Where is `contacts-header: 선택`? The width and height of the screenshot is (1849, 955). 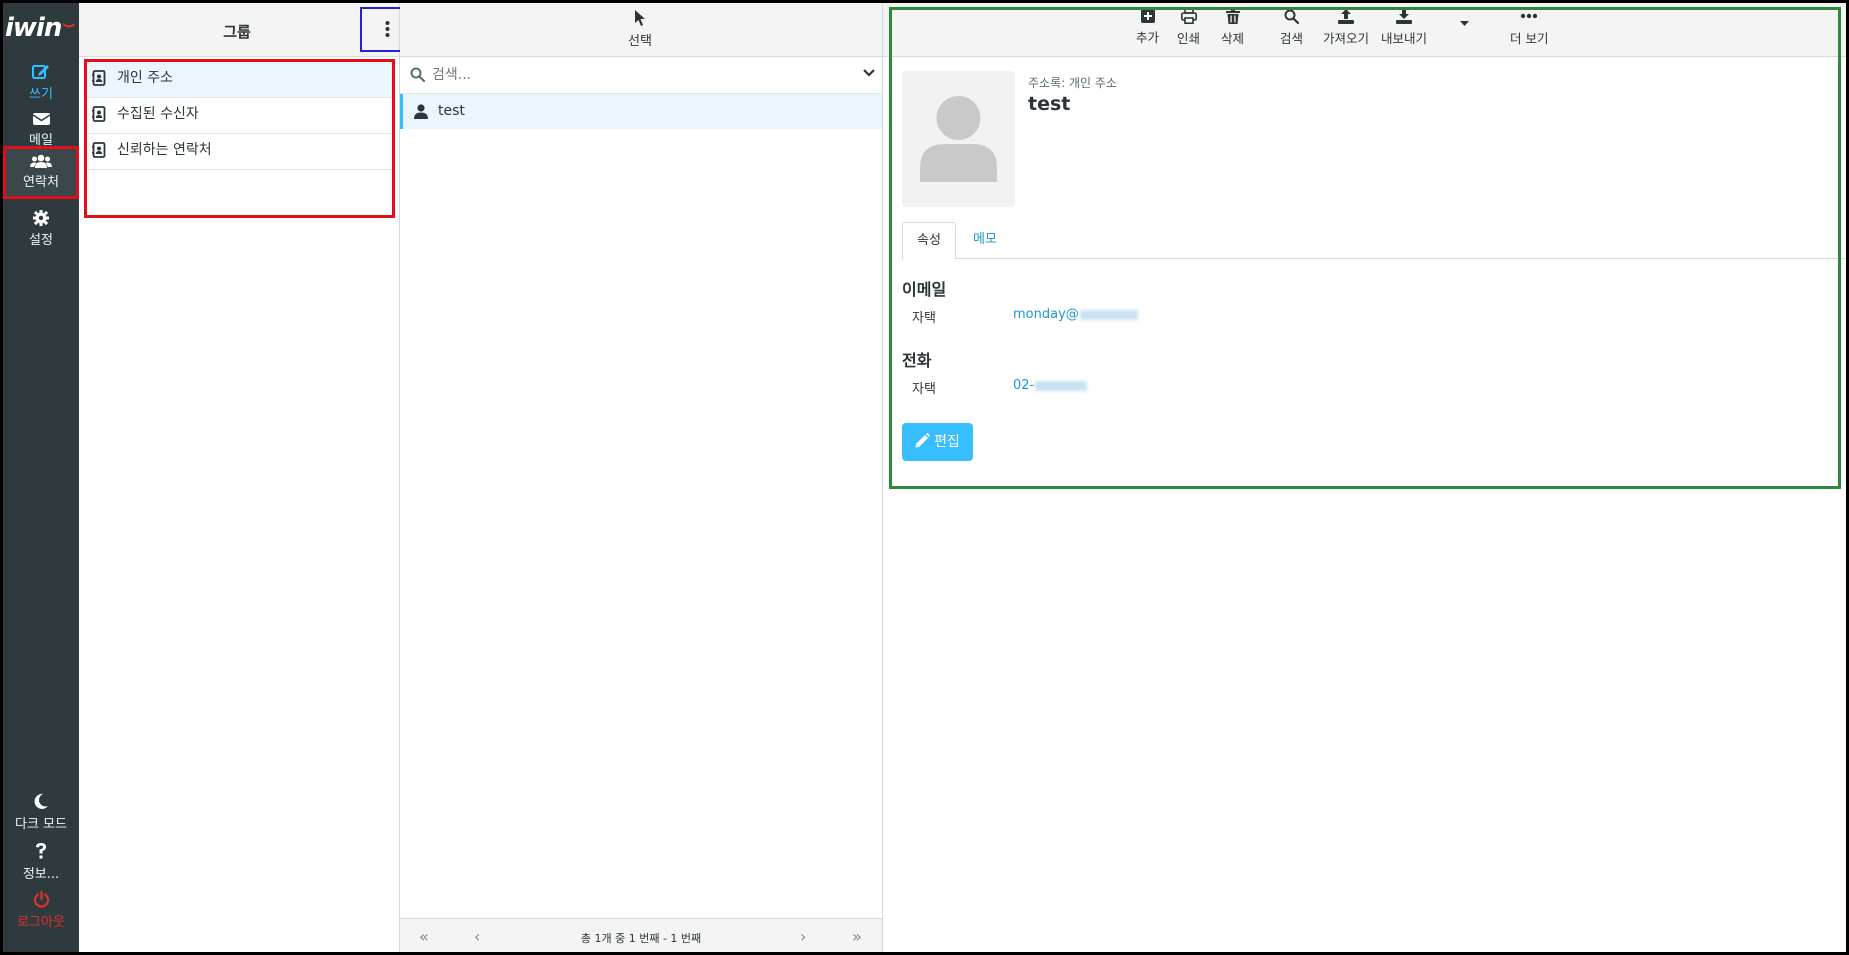 contacts-header: 선택 is located at coordinates (641, 30).